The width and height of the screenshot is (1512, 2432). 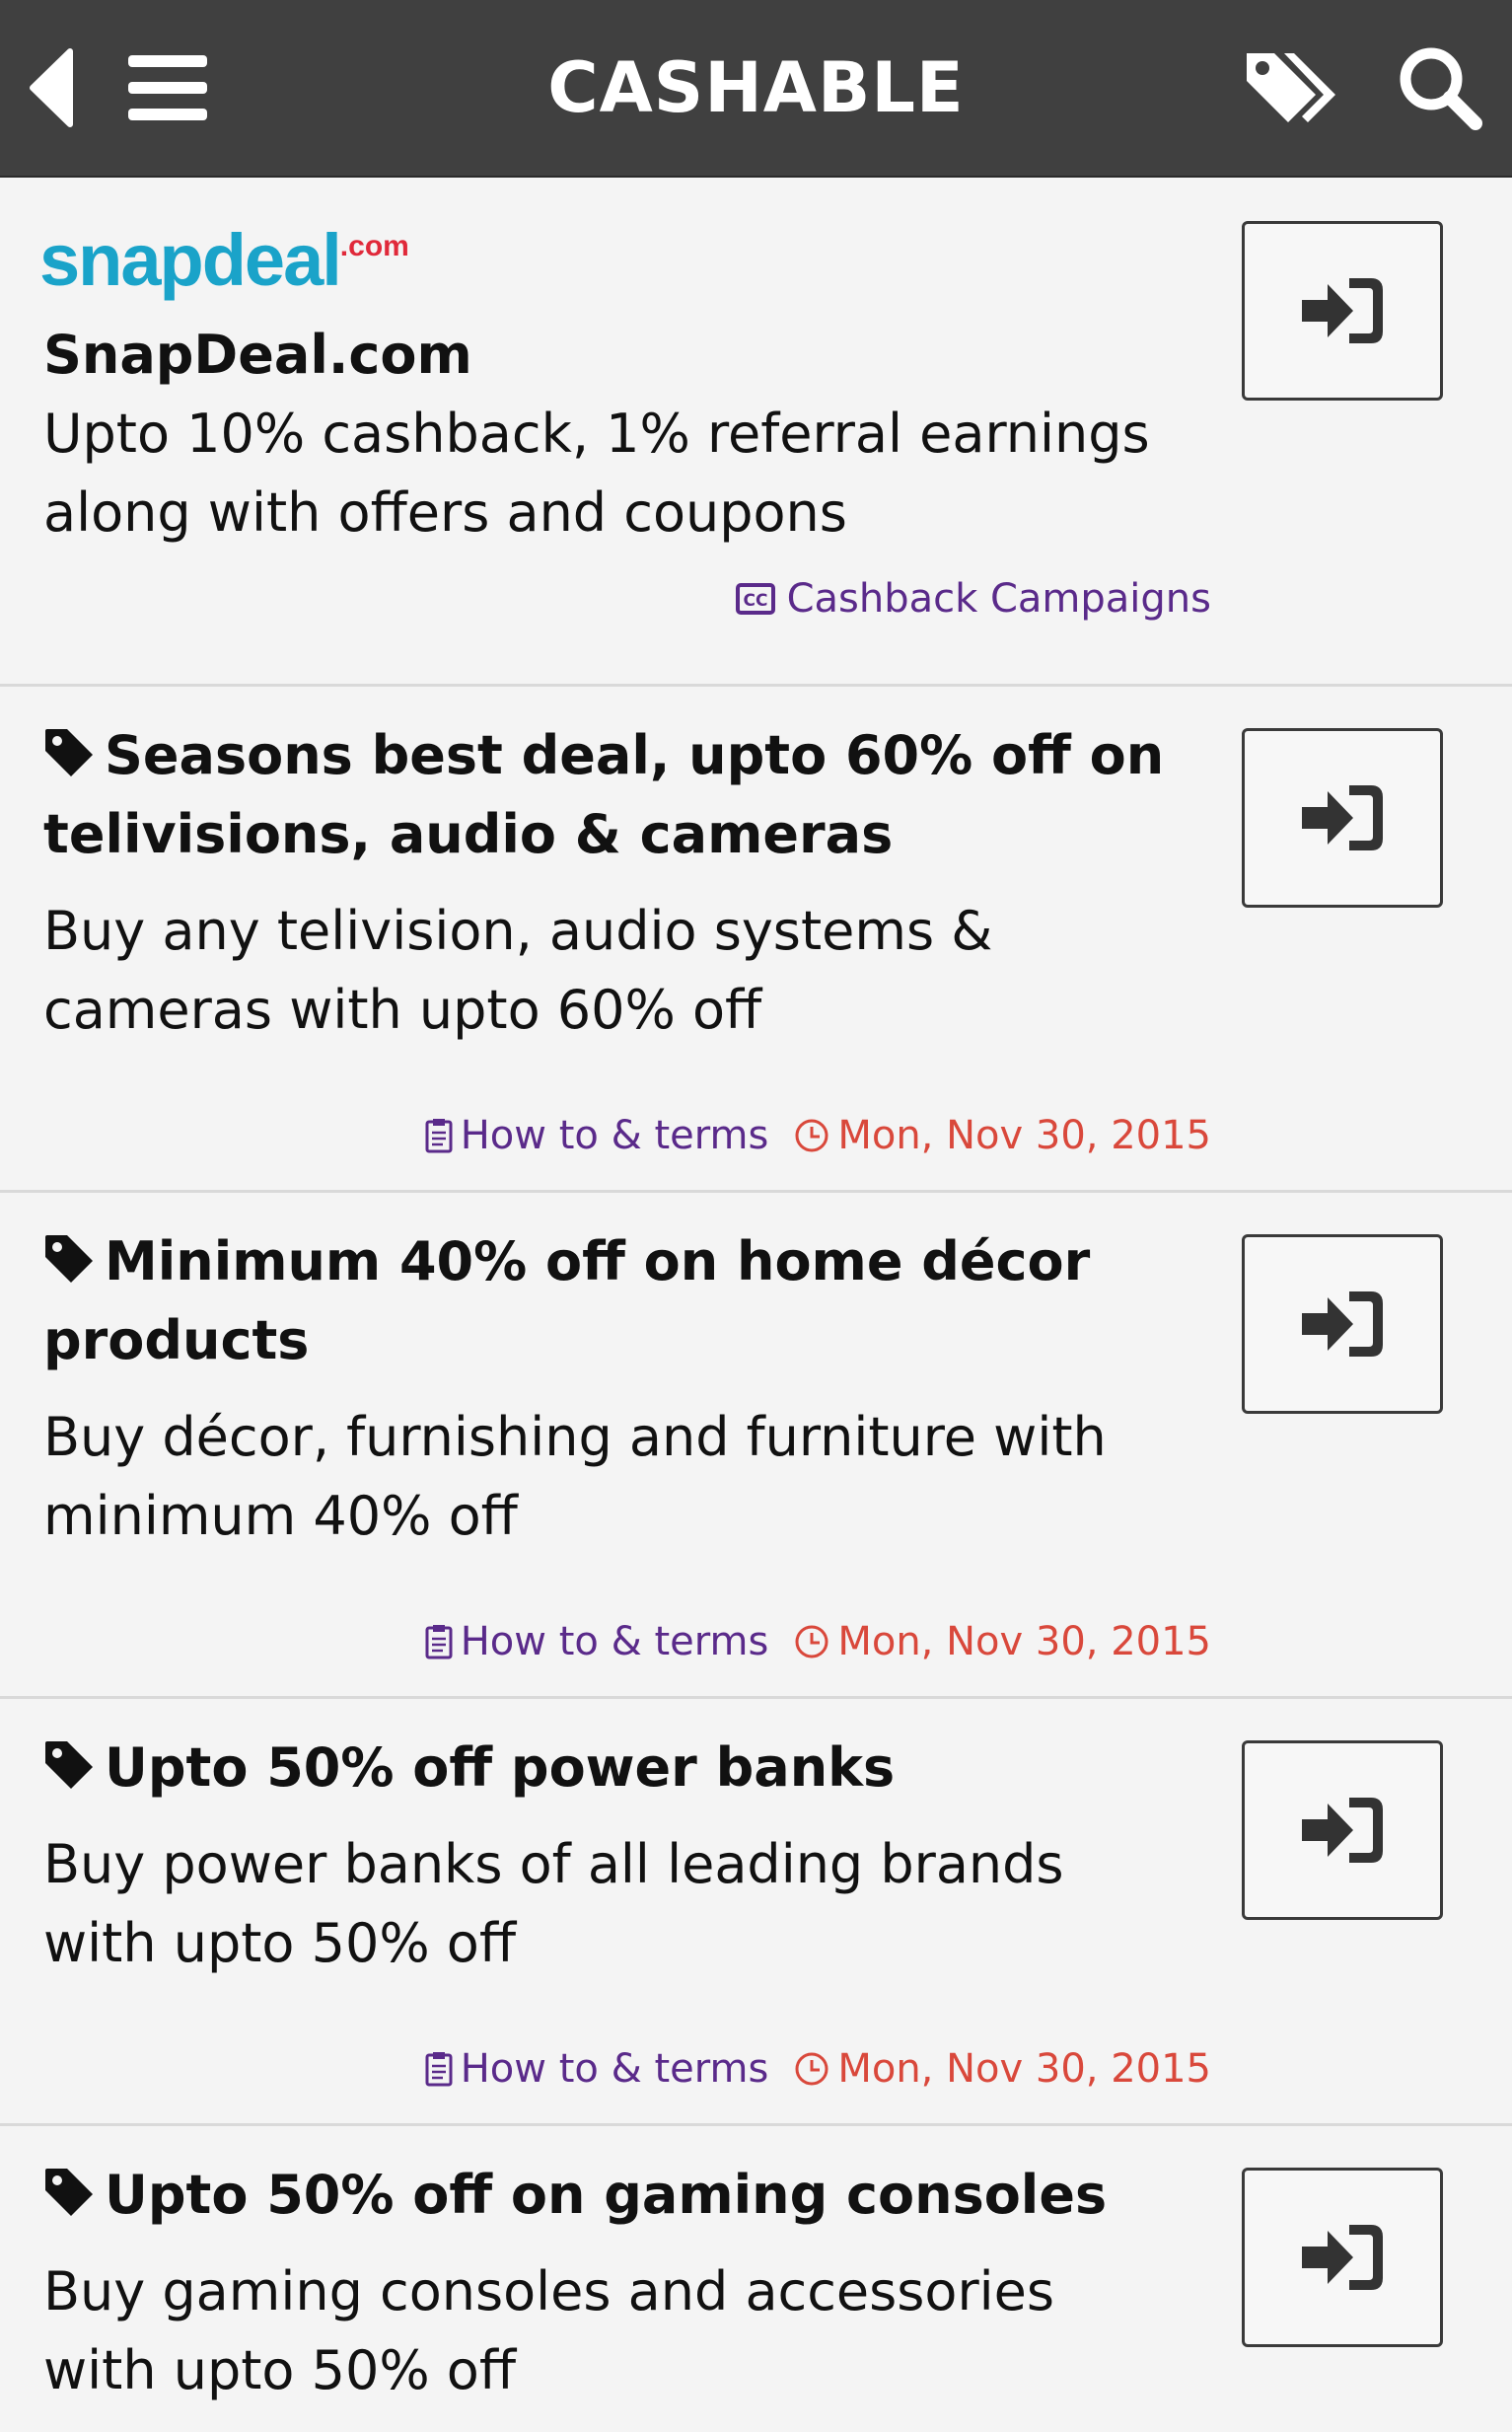 What do you see at coordinates (567, 1300) in the screenshot?
I see `deal-title: Minimum 40% off on home décor products` at bounding box center [567, 1300].